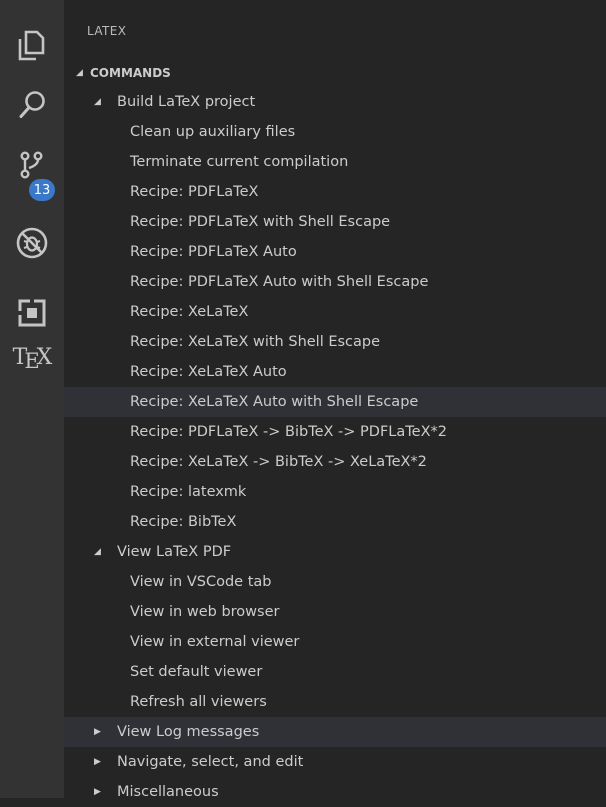 The width and height of the screenshot is (606, 807). I want to click on section-label: COMMANDS, so click(130, 73).